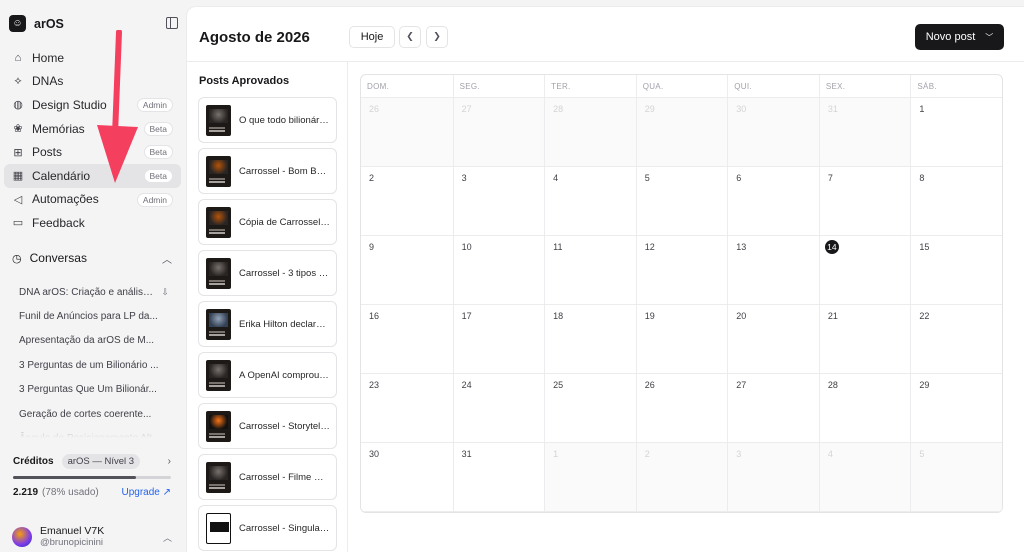  Describe the element at coordinates (48, 57) in the screenshot. I see `sidebar-item-label: Home` at that location.